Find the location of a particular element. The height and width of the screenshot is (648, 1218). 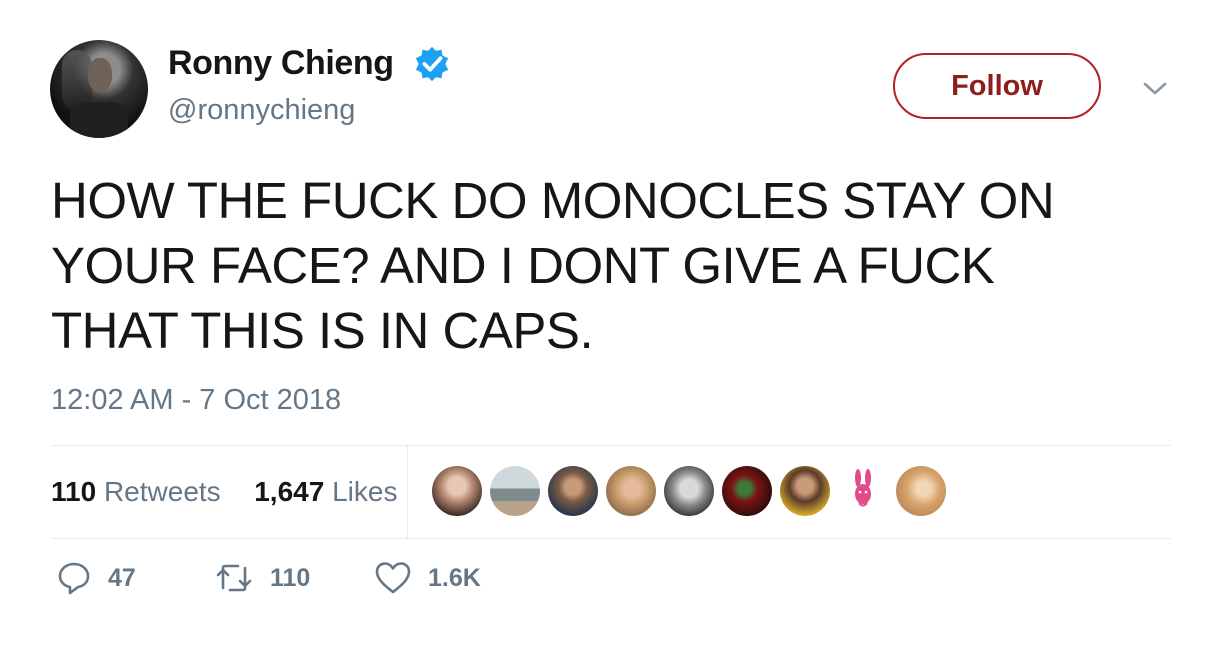

retweet-count: 110 is located at coordinates (290, 577).